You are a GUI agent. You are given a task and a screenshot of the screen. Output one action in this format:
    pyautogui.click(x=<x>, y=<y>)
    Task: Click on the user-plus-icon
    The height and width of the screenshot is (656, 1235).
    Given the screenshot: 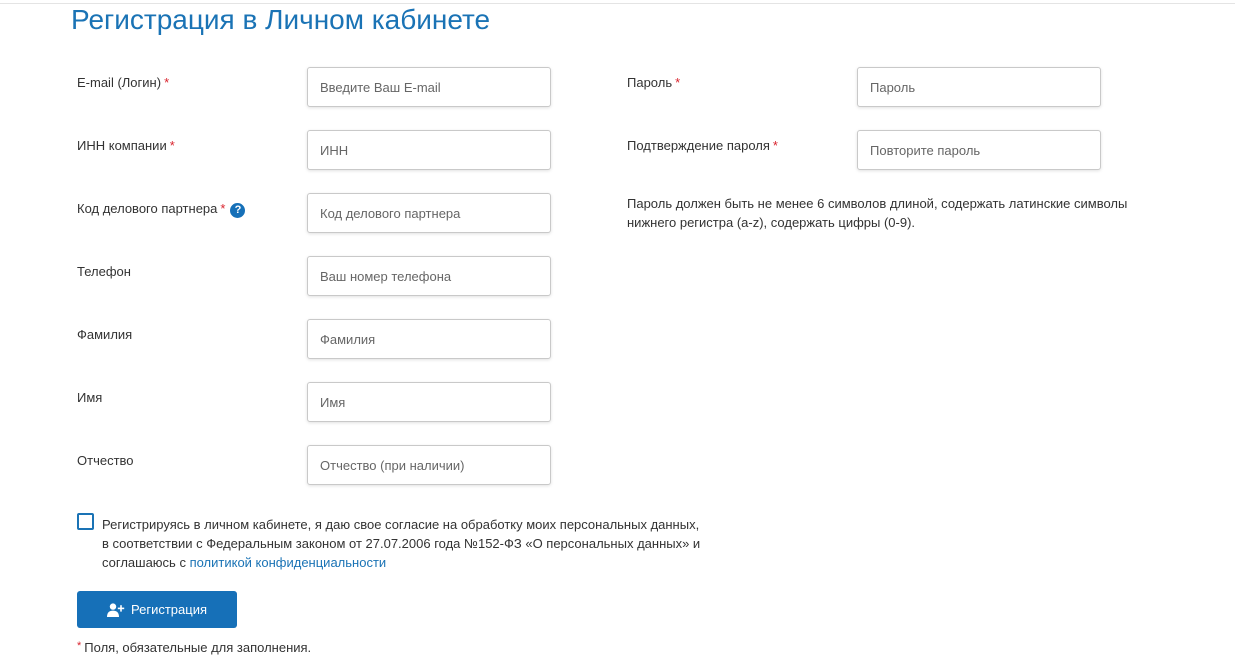 What is the action you would take?
    pyautogui.click(x=116, y=609)
    